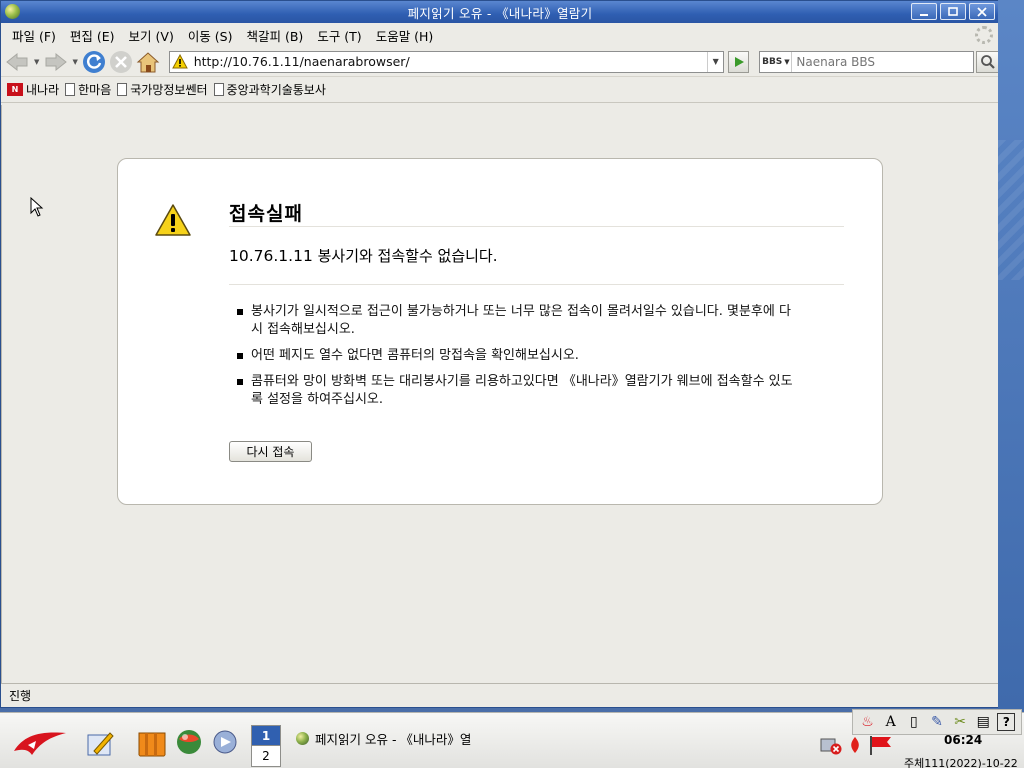  Describe the element at coordinates (266, 756) in the screenshot. I see `workspace-2: 2` at that location.